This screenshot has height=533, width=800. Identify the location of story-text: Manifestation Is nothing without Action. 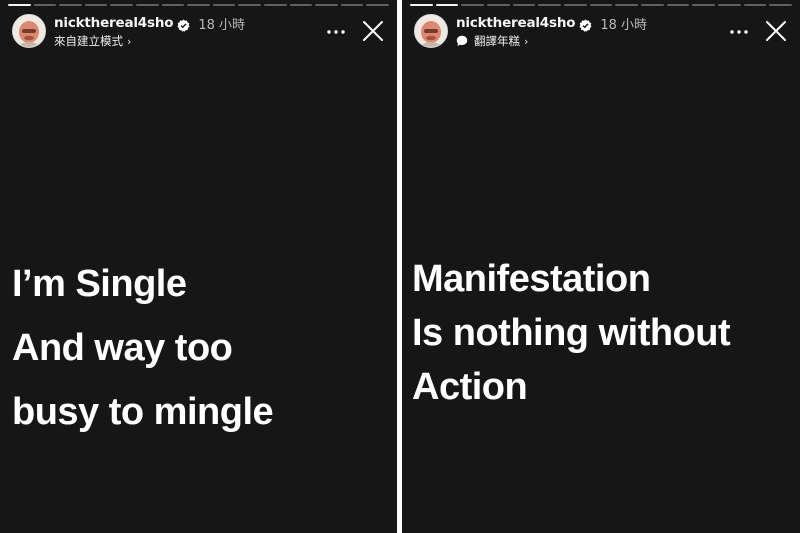
(602, 333).